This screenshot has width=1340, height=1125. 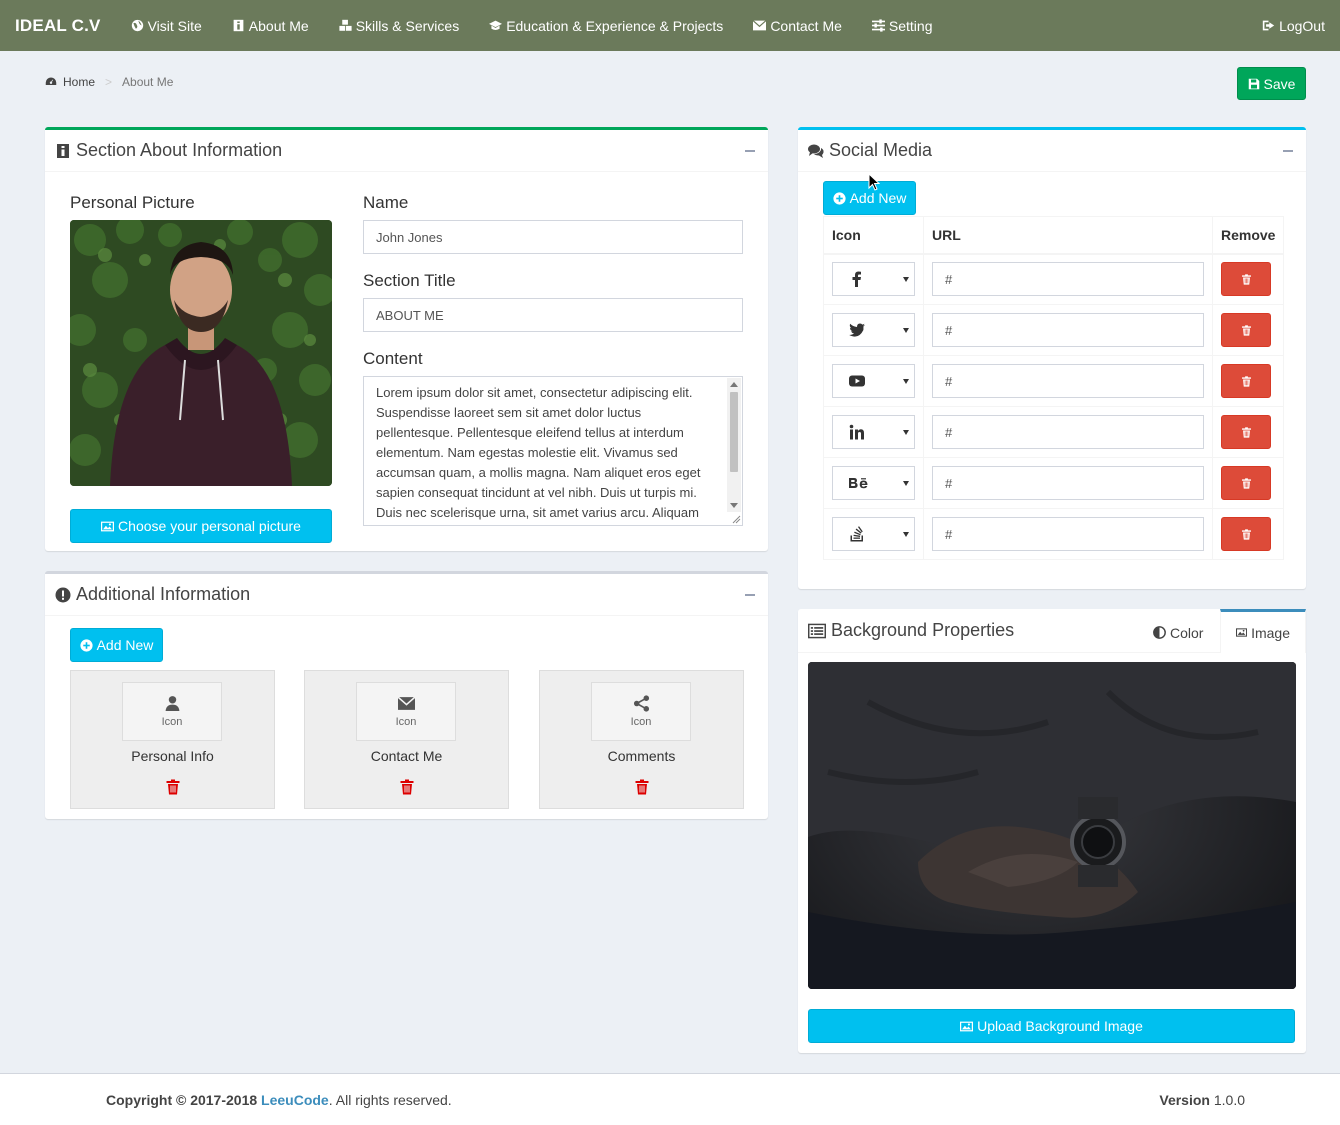 I want to click on tab-image: Image, so click(x=1263, y=631).